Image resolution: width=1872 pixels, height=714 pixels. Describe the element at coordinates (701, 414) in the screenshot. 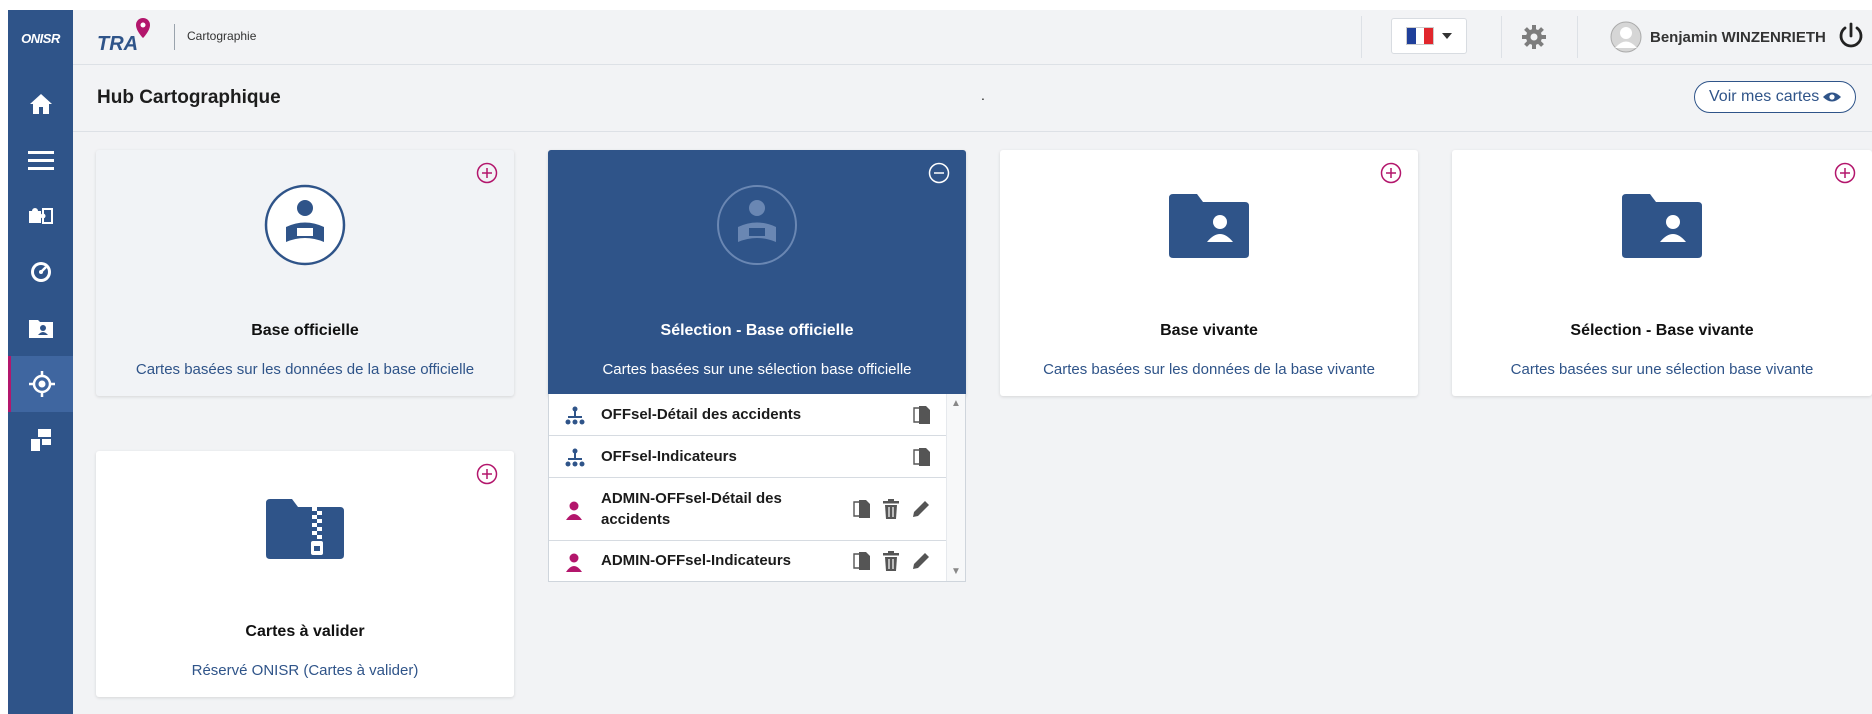

I see `list-item-label: OFFsel-Détail des accidents` at that location.